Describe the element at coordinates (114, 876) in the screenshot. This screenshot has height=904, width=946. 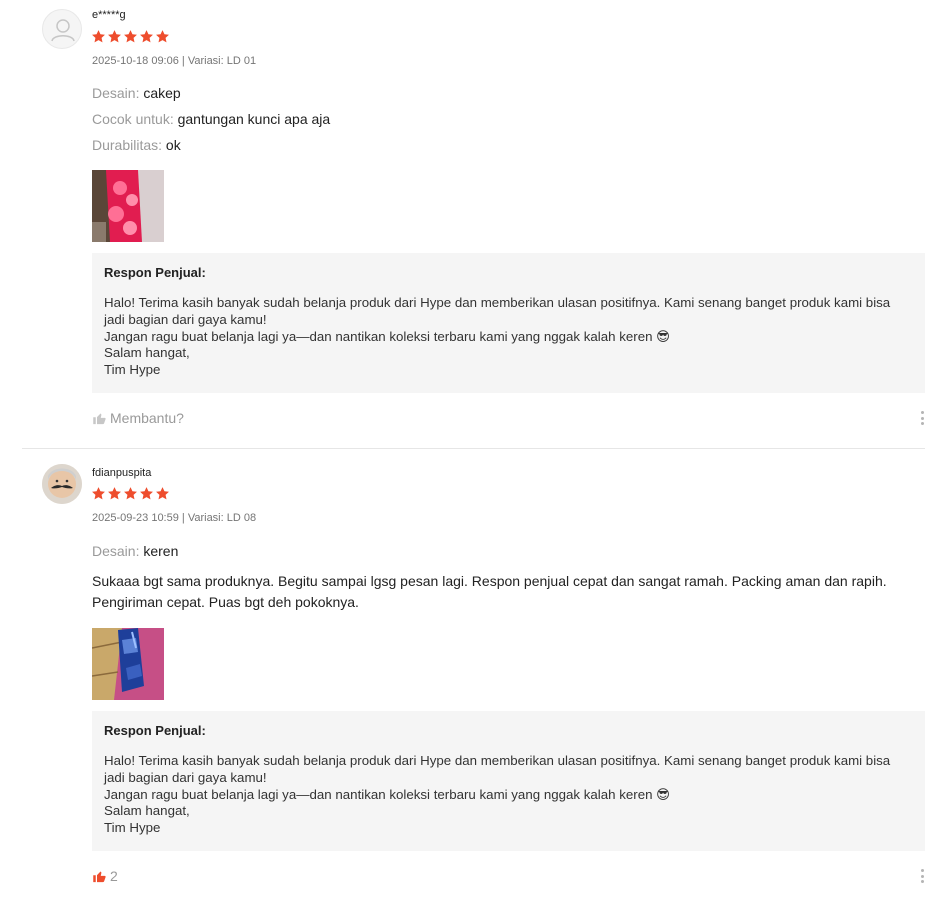
I see `helpful-count: 2` at that location.